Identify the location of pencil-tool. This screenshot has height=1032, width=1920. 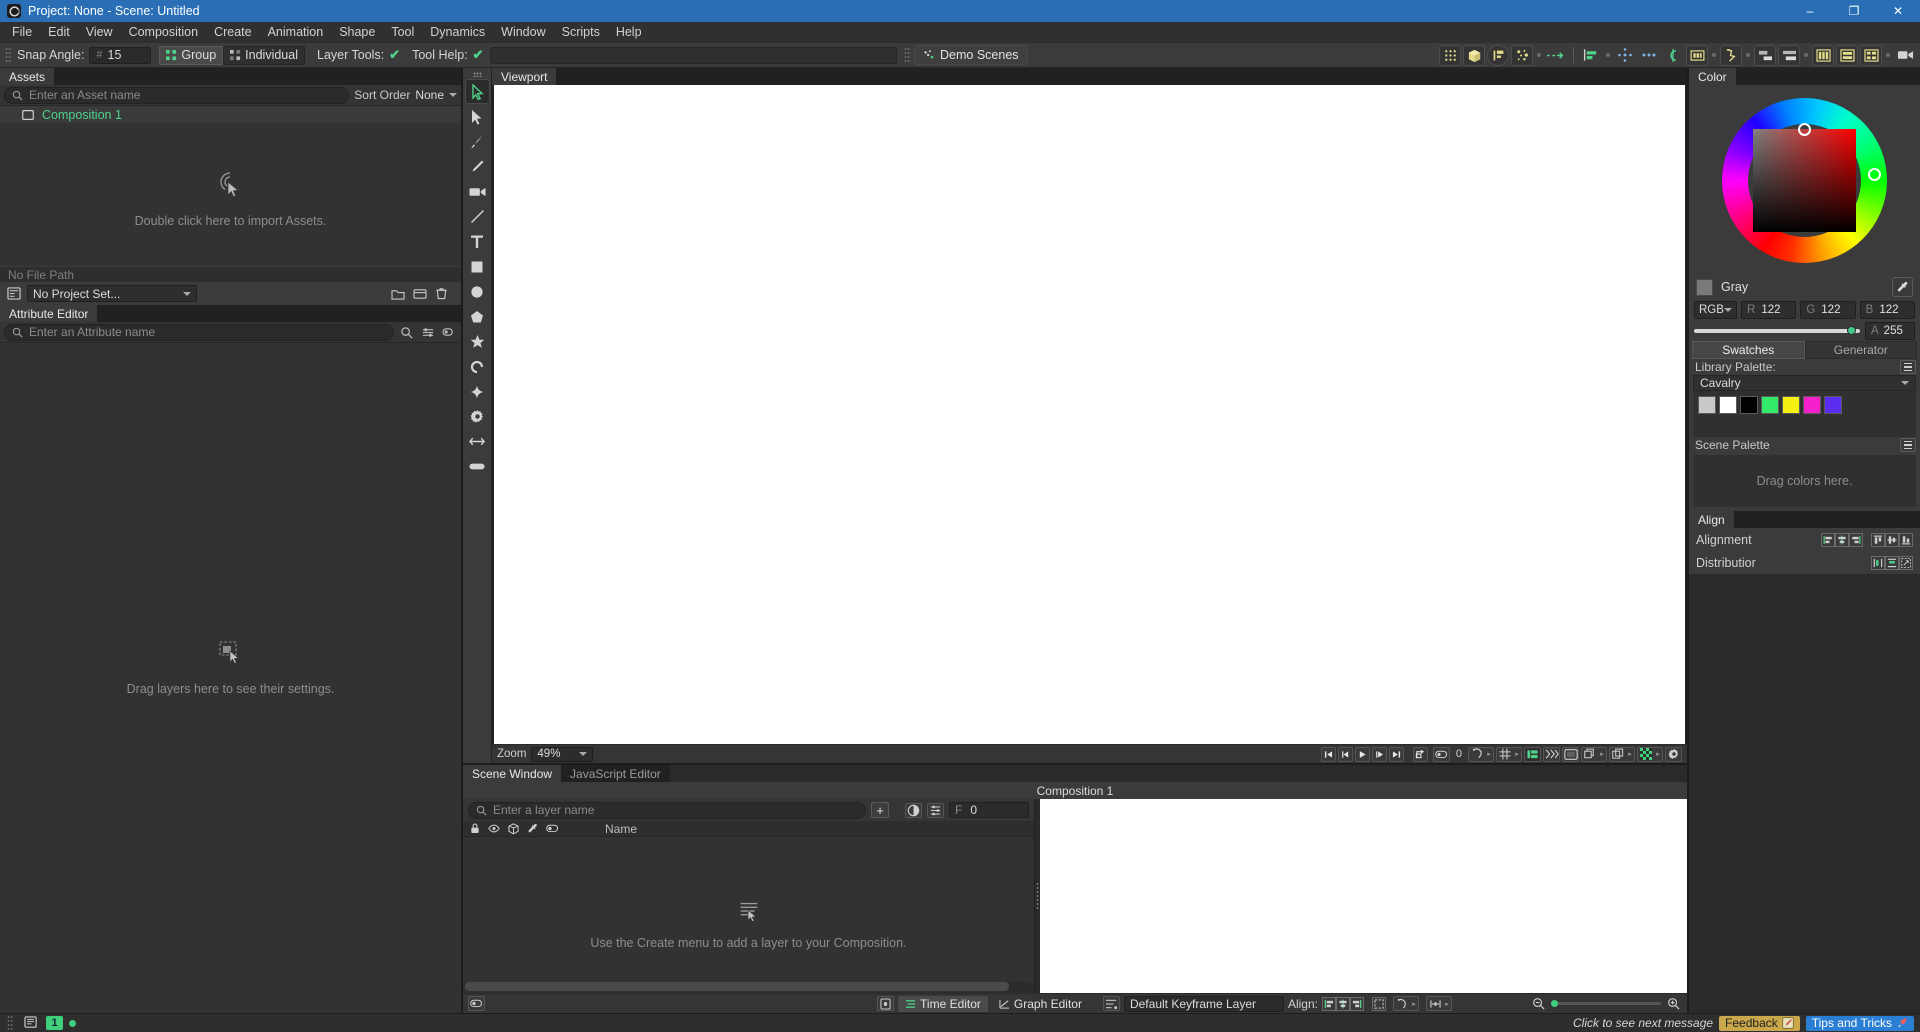
(477, 166).